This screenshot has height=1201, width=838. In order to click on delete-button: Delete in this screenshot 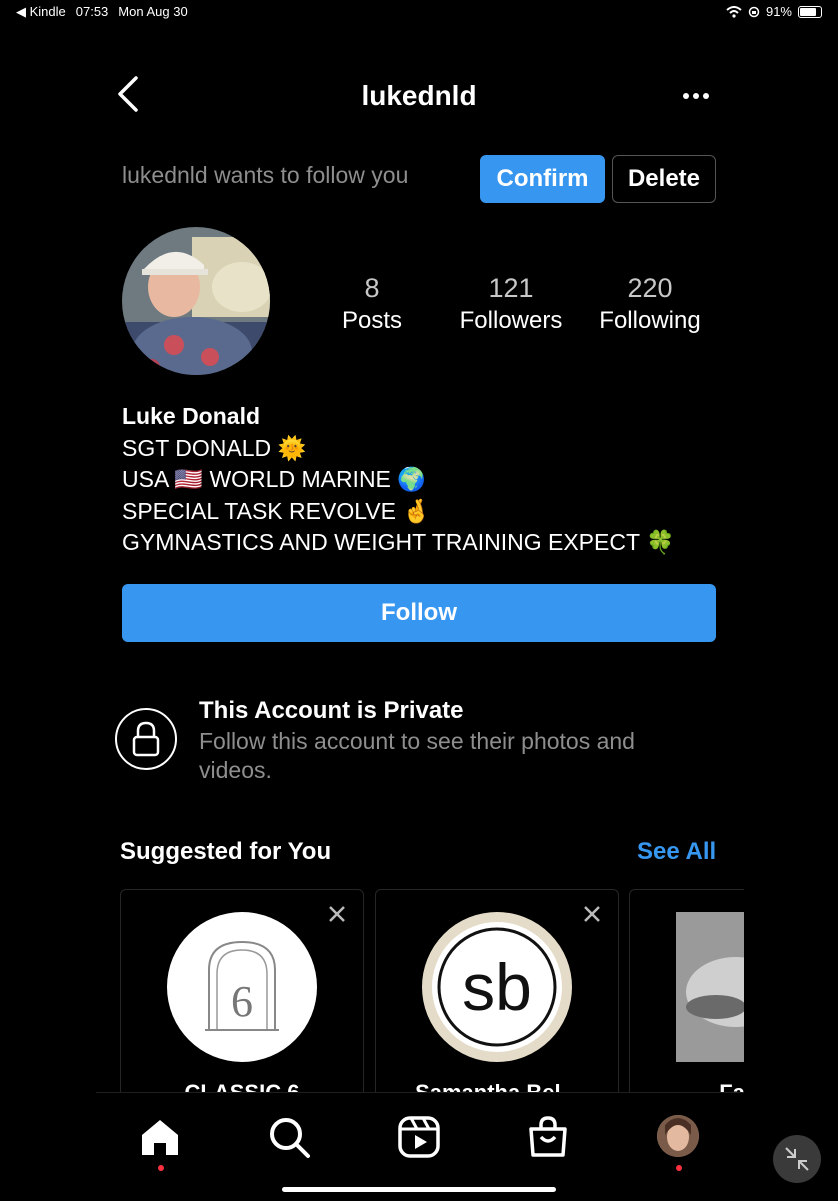, I will do `click(664, 179)`.